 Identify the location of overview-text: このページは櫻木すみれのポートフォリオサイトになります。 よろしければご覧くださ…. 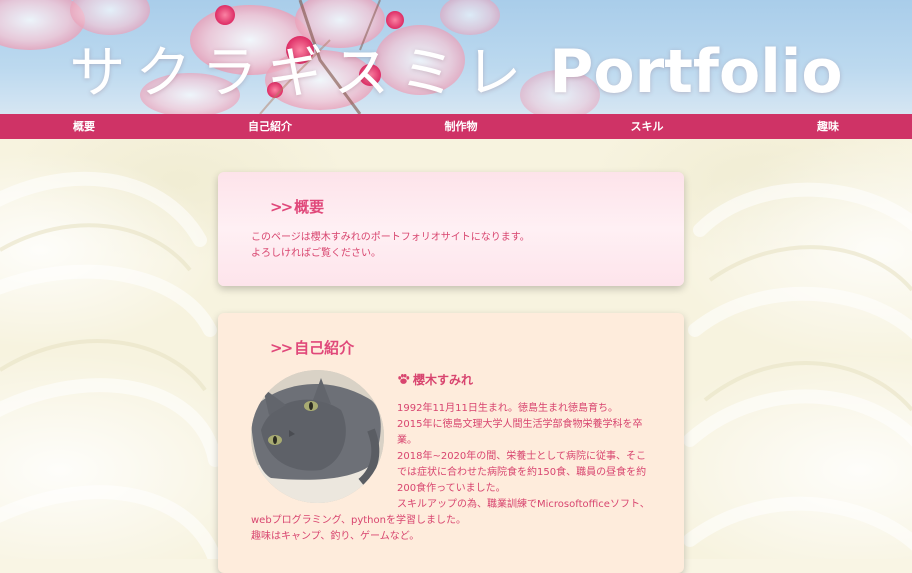
(461, 246).